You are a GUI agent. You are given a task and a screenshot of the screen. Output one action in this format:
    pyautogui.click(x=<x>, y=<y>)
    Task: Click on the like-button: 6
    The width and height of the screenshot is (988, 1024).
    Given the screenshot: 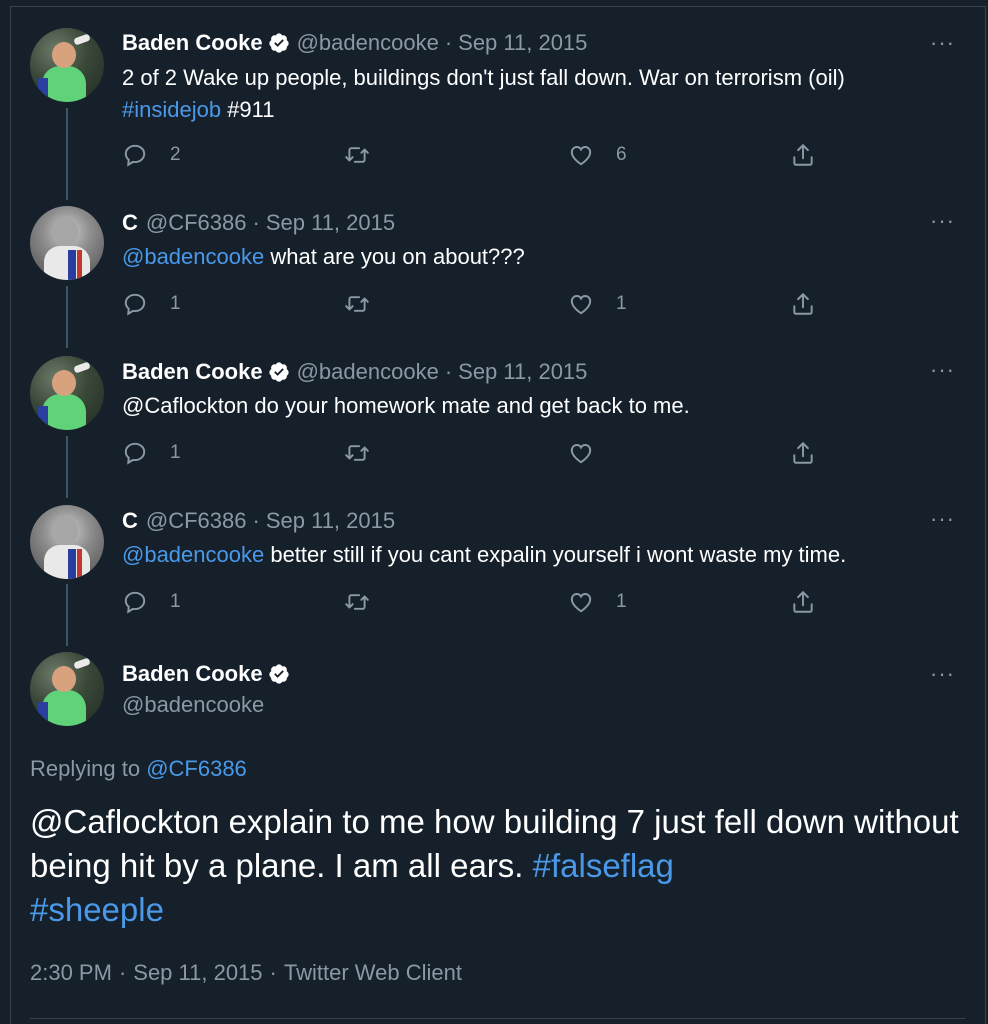 What is the action you would take?
    pyautogui.click(x=597, y=155)
    